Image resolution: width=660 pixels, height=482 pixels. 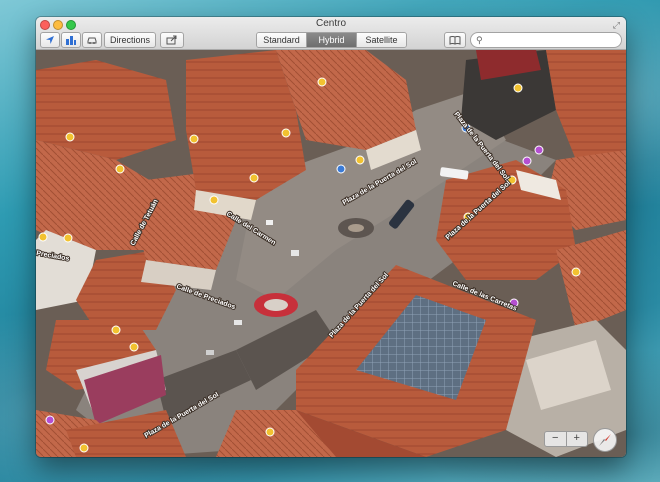 I want to click on map-type-control: Standard Hybrid Satellite, so click(x=331, y=40).